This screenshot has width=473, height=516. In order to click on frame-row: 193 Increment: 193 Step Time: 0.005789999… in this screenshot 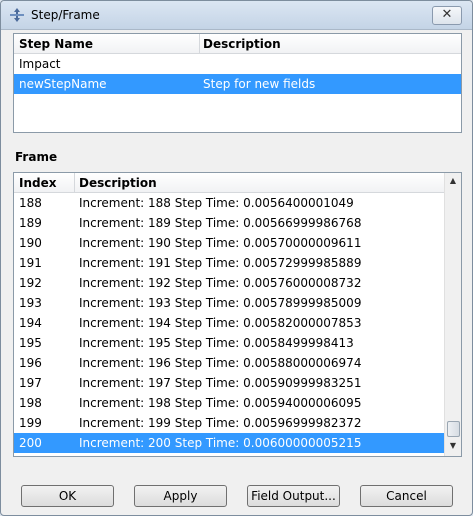, I will do `click(229, 303)`.